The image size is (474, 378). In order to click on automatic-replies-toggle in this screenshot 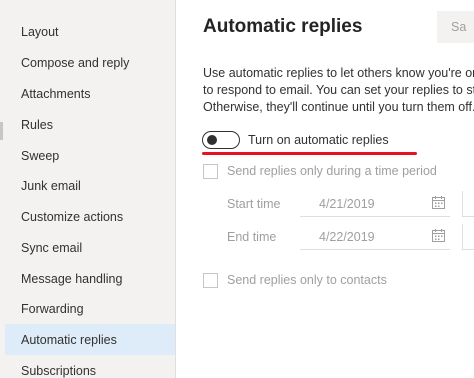, I will do `click(221, 140)`.